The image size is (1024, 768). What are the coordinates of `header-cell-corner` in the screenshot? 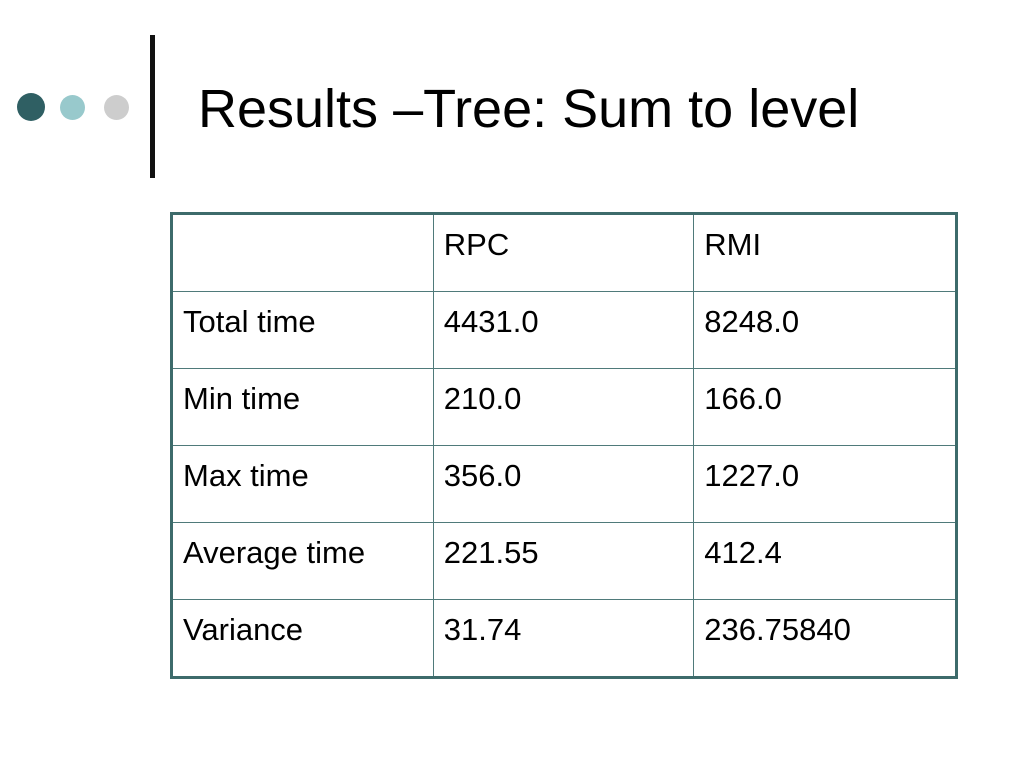 It's located at (302, 252).